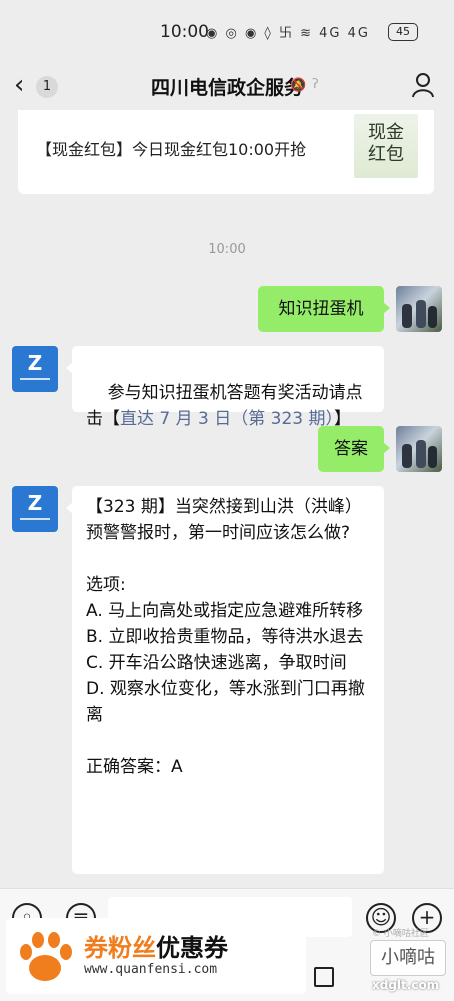 This screenshot has width=454, height=1001. Describe the element at coordinates (321, 309) in the screenshot. I see `message-text: 知识扭蛋机` at that location.